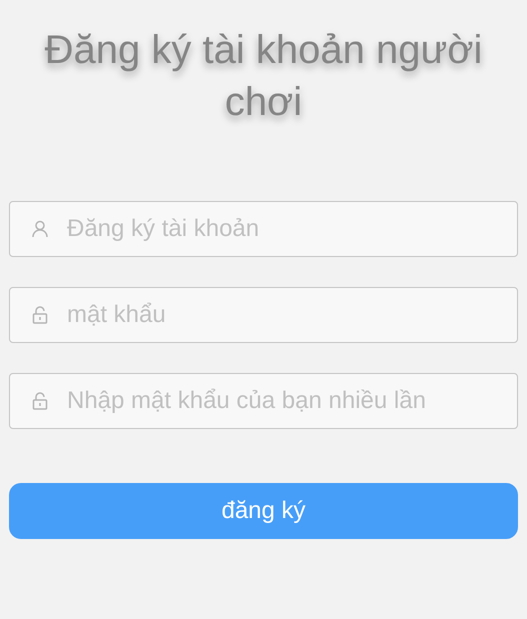 The height and width of the screenshot is (619, 527). Describe the element at coordinates (264, 76) in the screenshot. I see `page-title: Đăng ký tài khoản người chơi` at that location.